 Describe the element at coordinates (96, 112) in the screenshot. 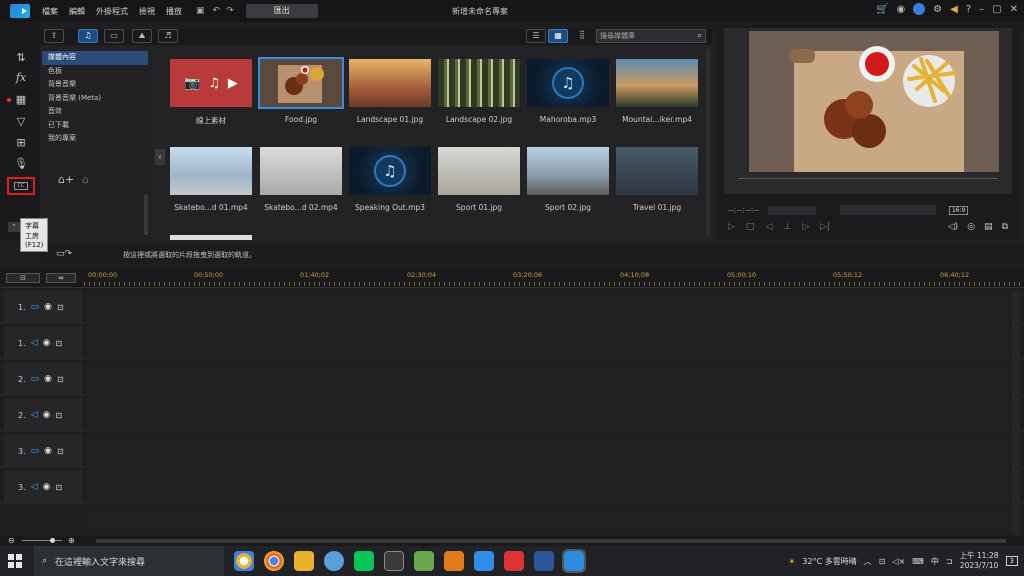

I see `nav-sound-effects: 音效` at that location.